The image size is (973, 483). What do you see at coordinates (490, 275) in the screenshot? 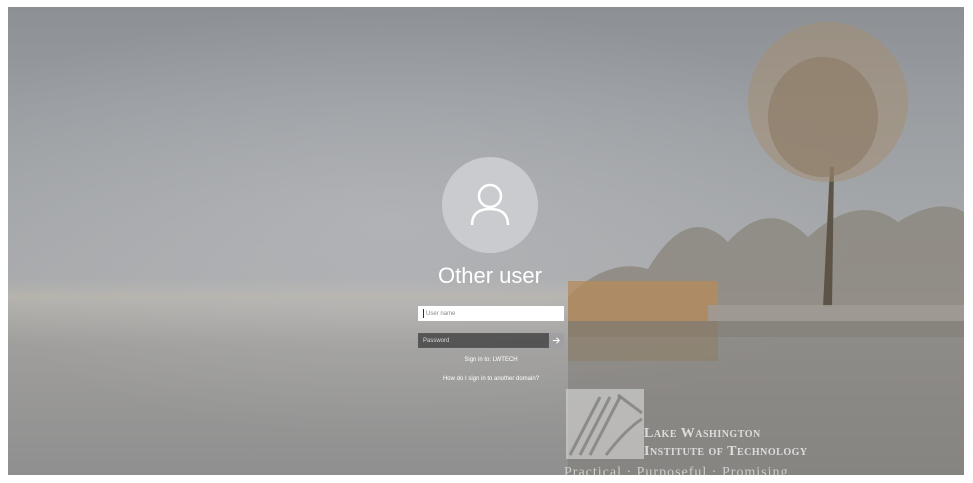
I see `user-display-name: Other user` at bounding box center [490, 275].